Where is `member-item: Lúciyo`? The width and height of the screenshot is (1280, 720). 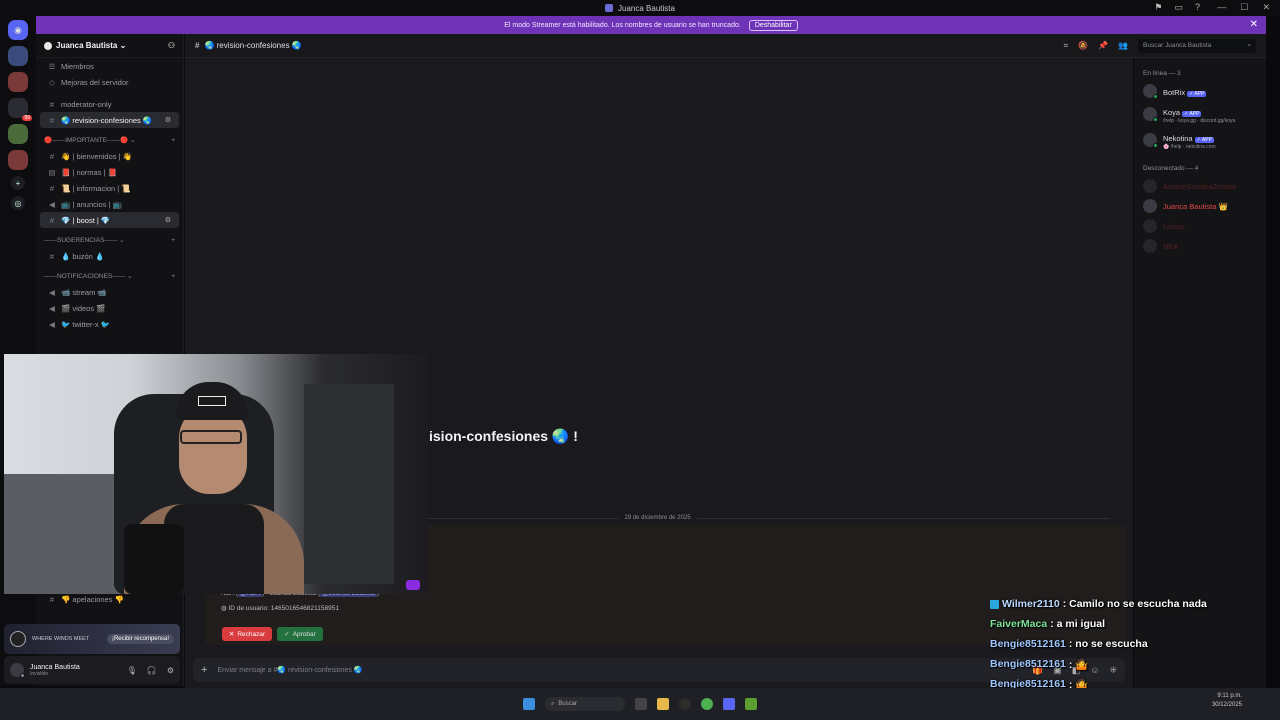
member-item: Lúciyo is located at coordinates (1200, 226).